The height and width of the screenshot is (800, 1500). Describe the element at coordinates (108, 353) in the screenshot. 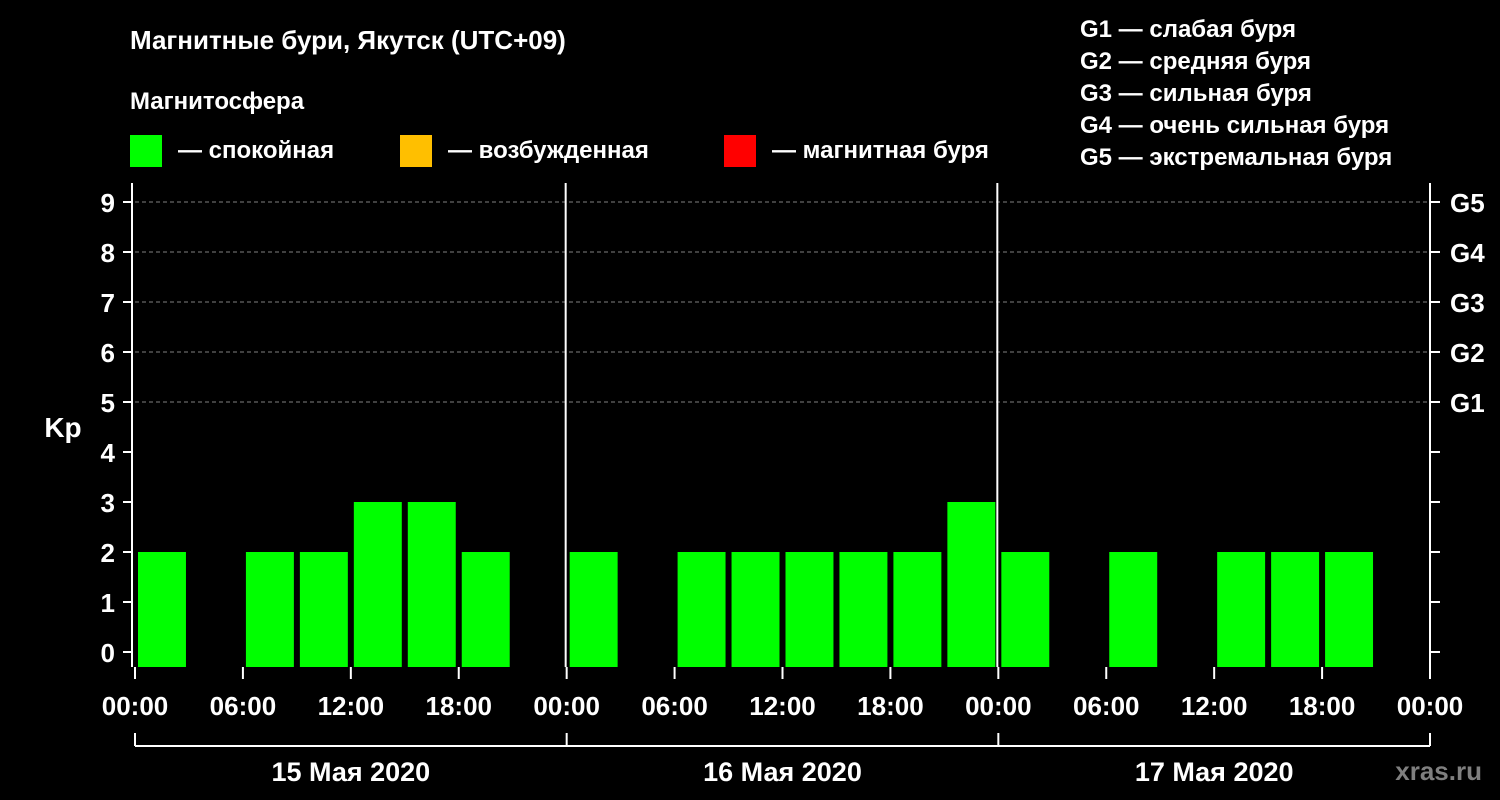

I see `y-tick-label: 6` at that location.